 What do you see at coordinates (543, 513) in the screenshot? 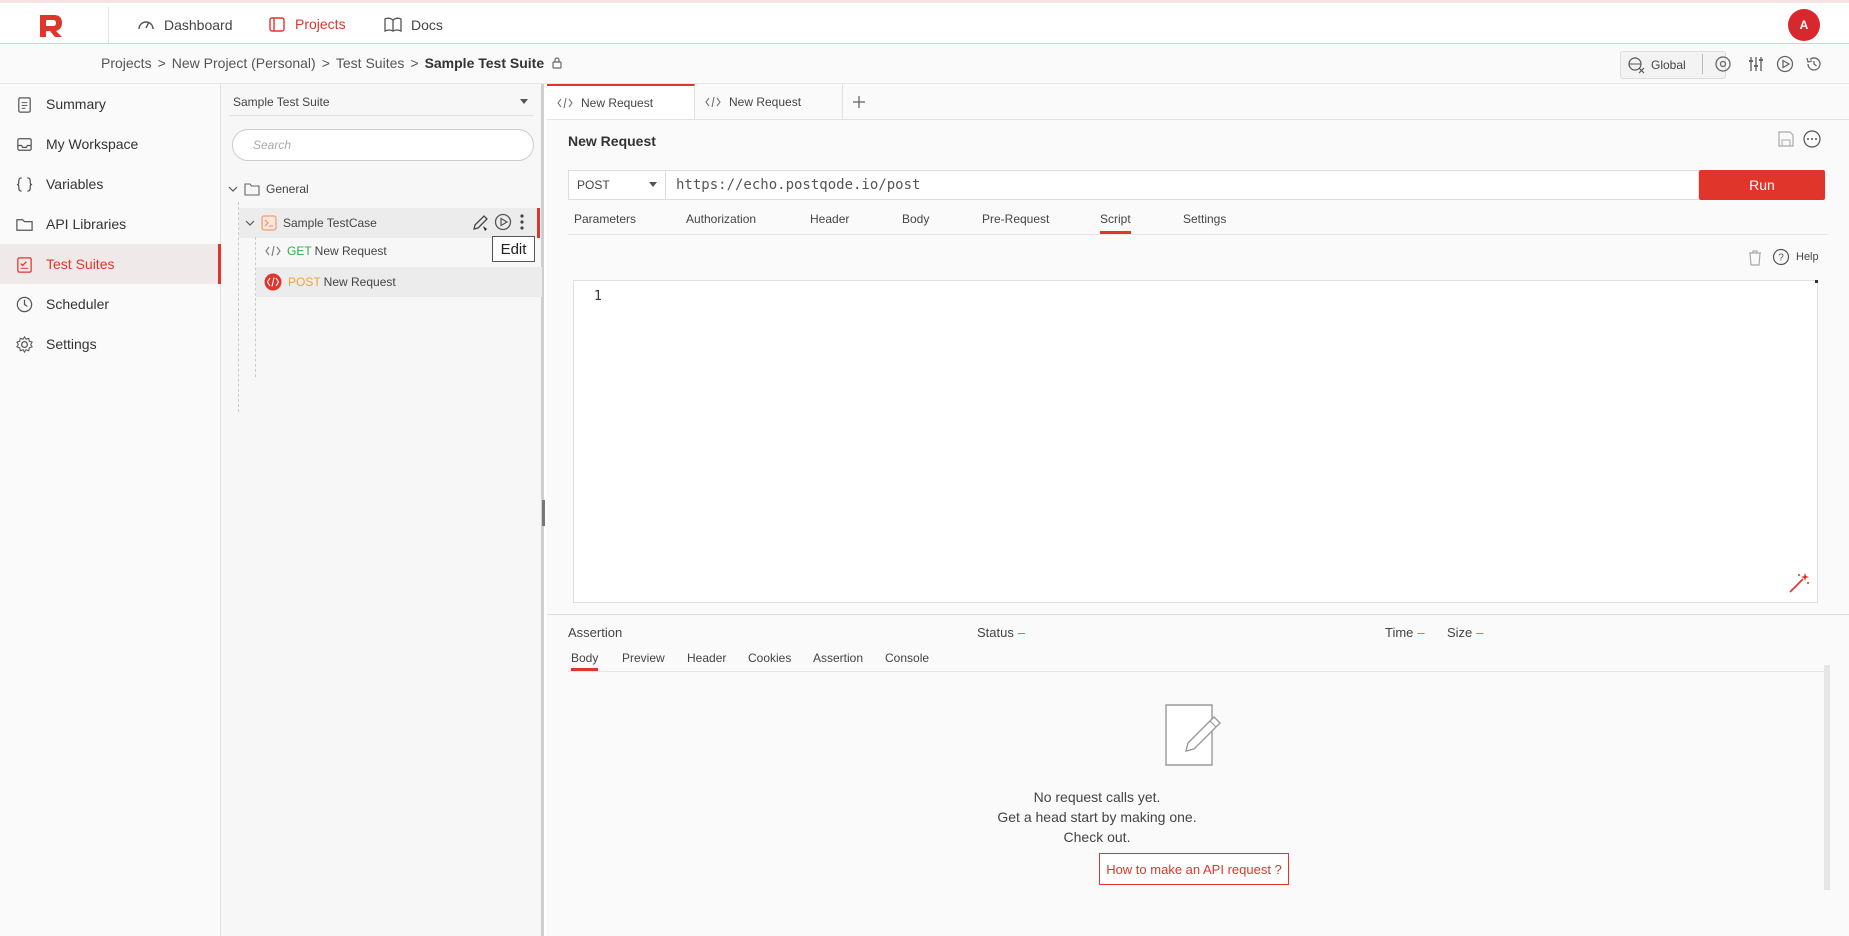
I see `resize-handle` at bounding box center [543, 513].